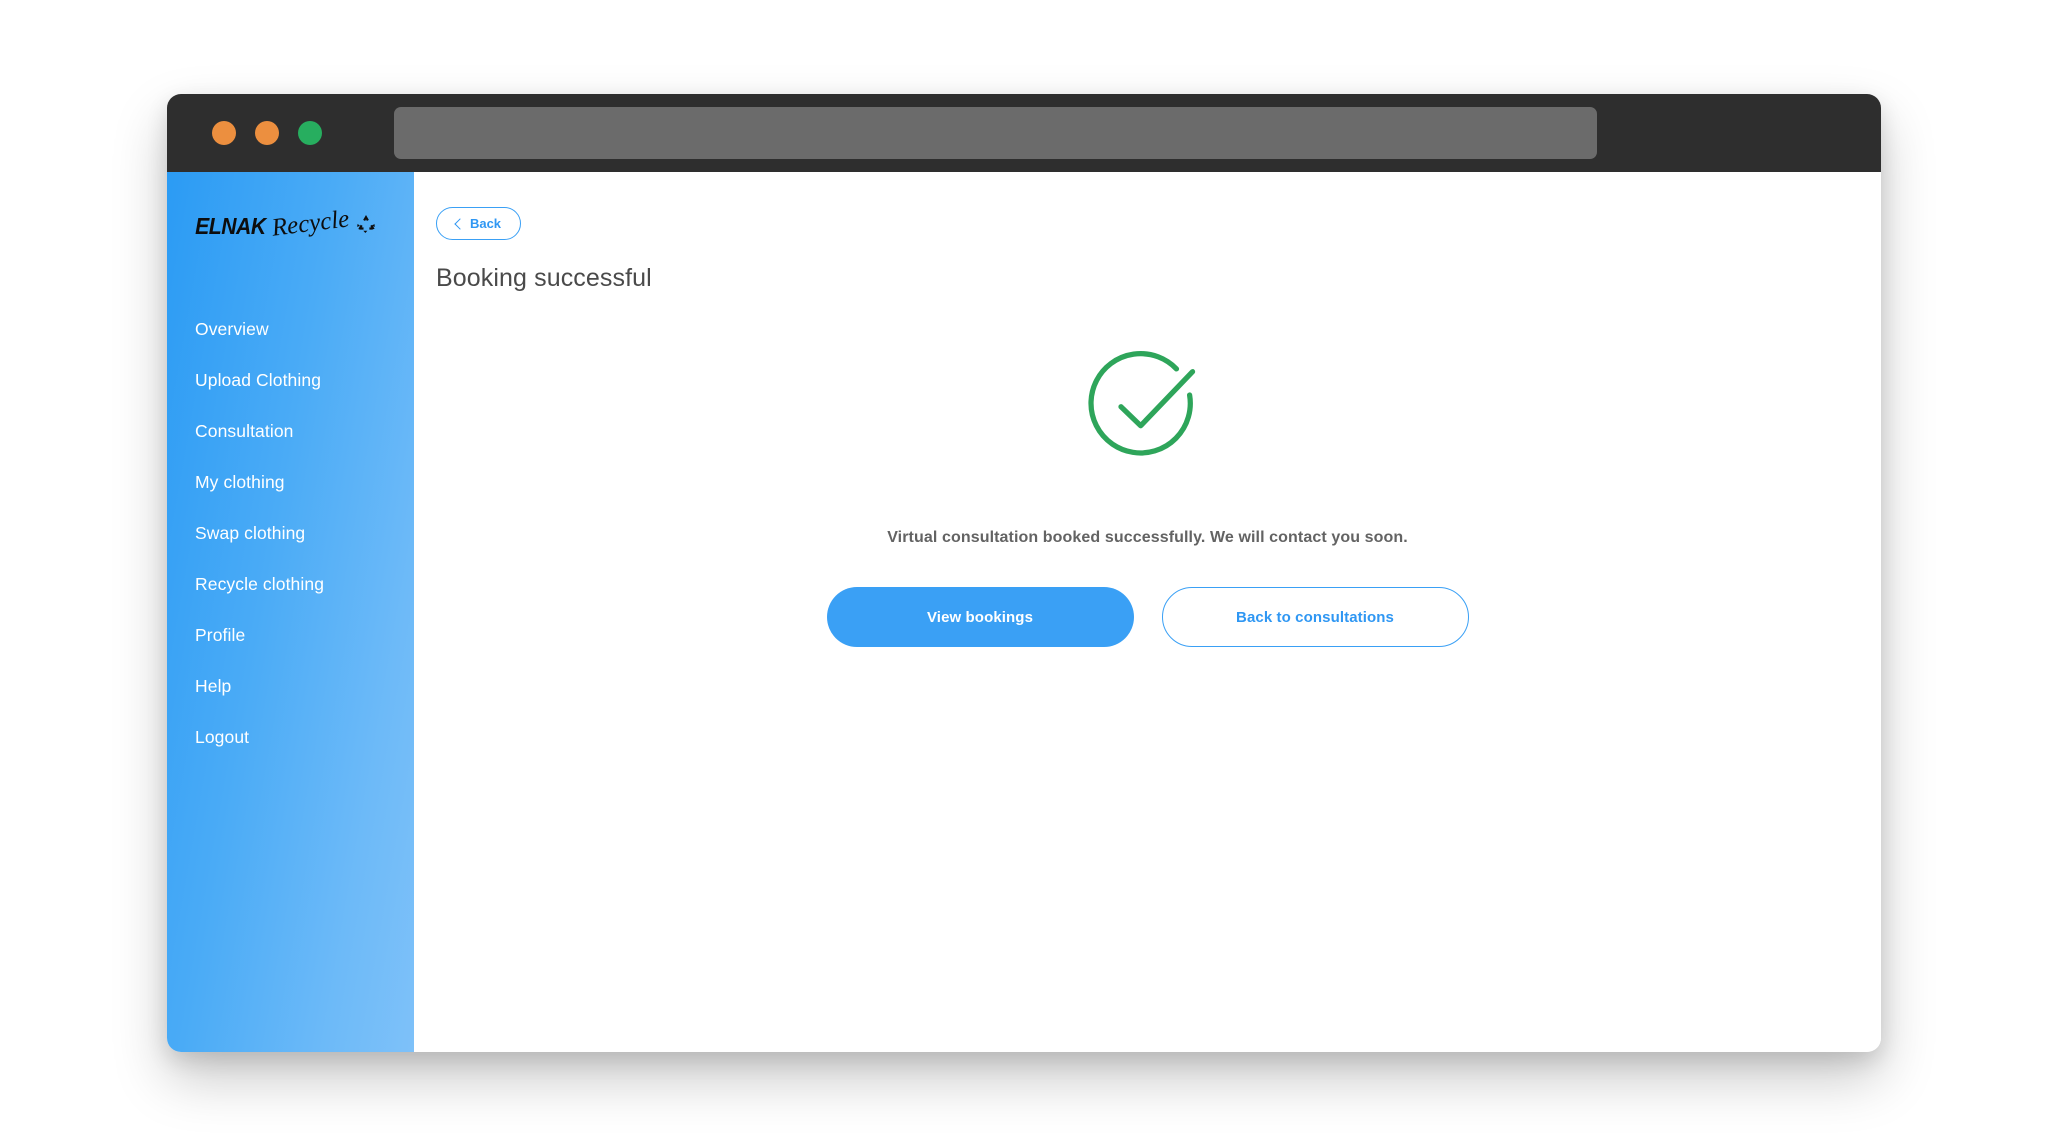 This screenshot has width=2048, height=1143. Describe the element at coordinates (485, 223) in the screenshot. I see `back-button-label: Back` at that location.